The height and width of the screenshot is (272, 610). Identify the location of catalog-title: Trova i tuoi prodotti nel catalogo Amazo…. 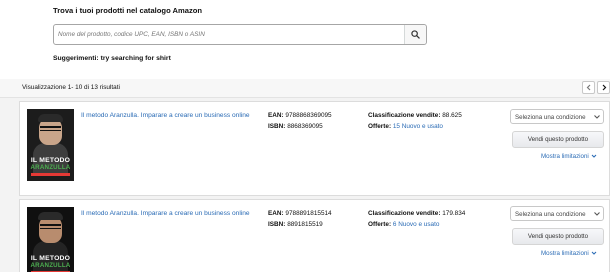
(128, 10).